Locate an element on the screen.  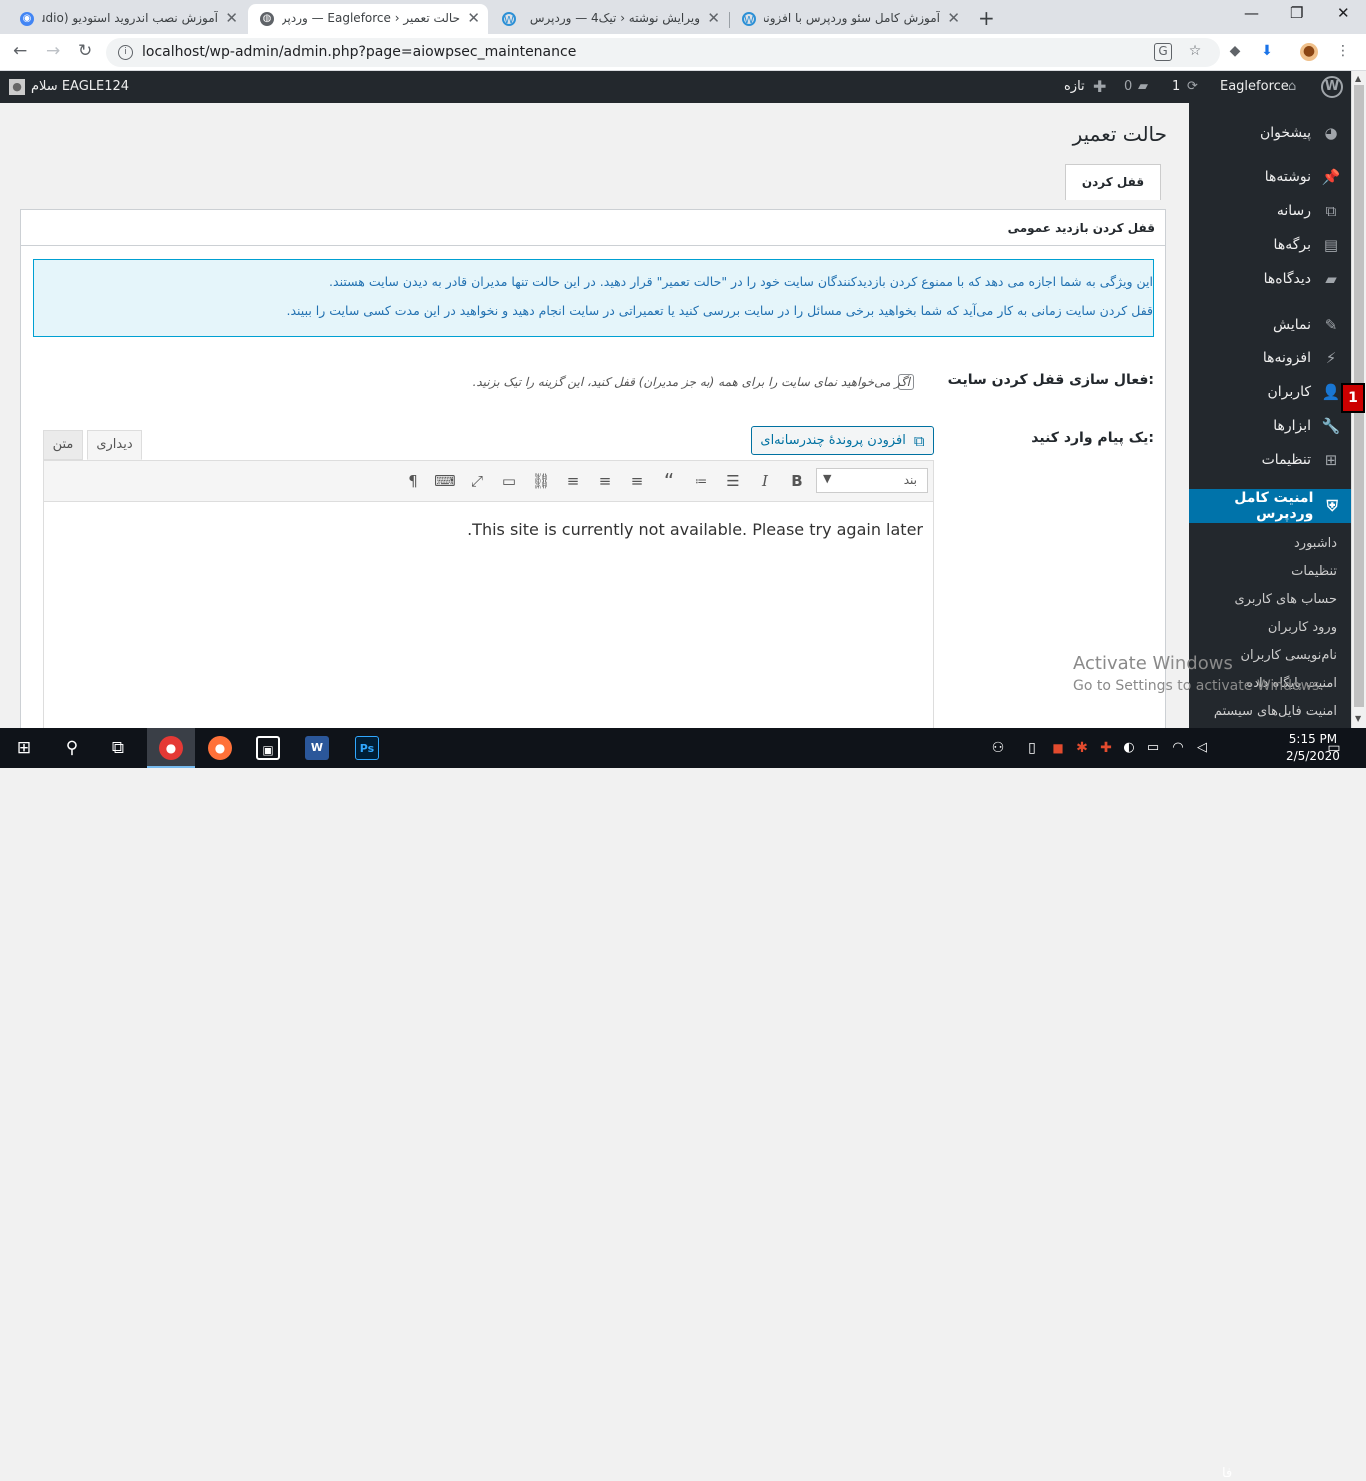
align-left-icon: ≡ is located at coordinates (637, 481).